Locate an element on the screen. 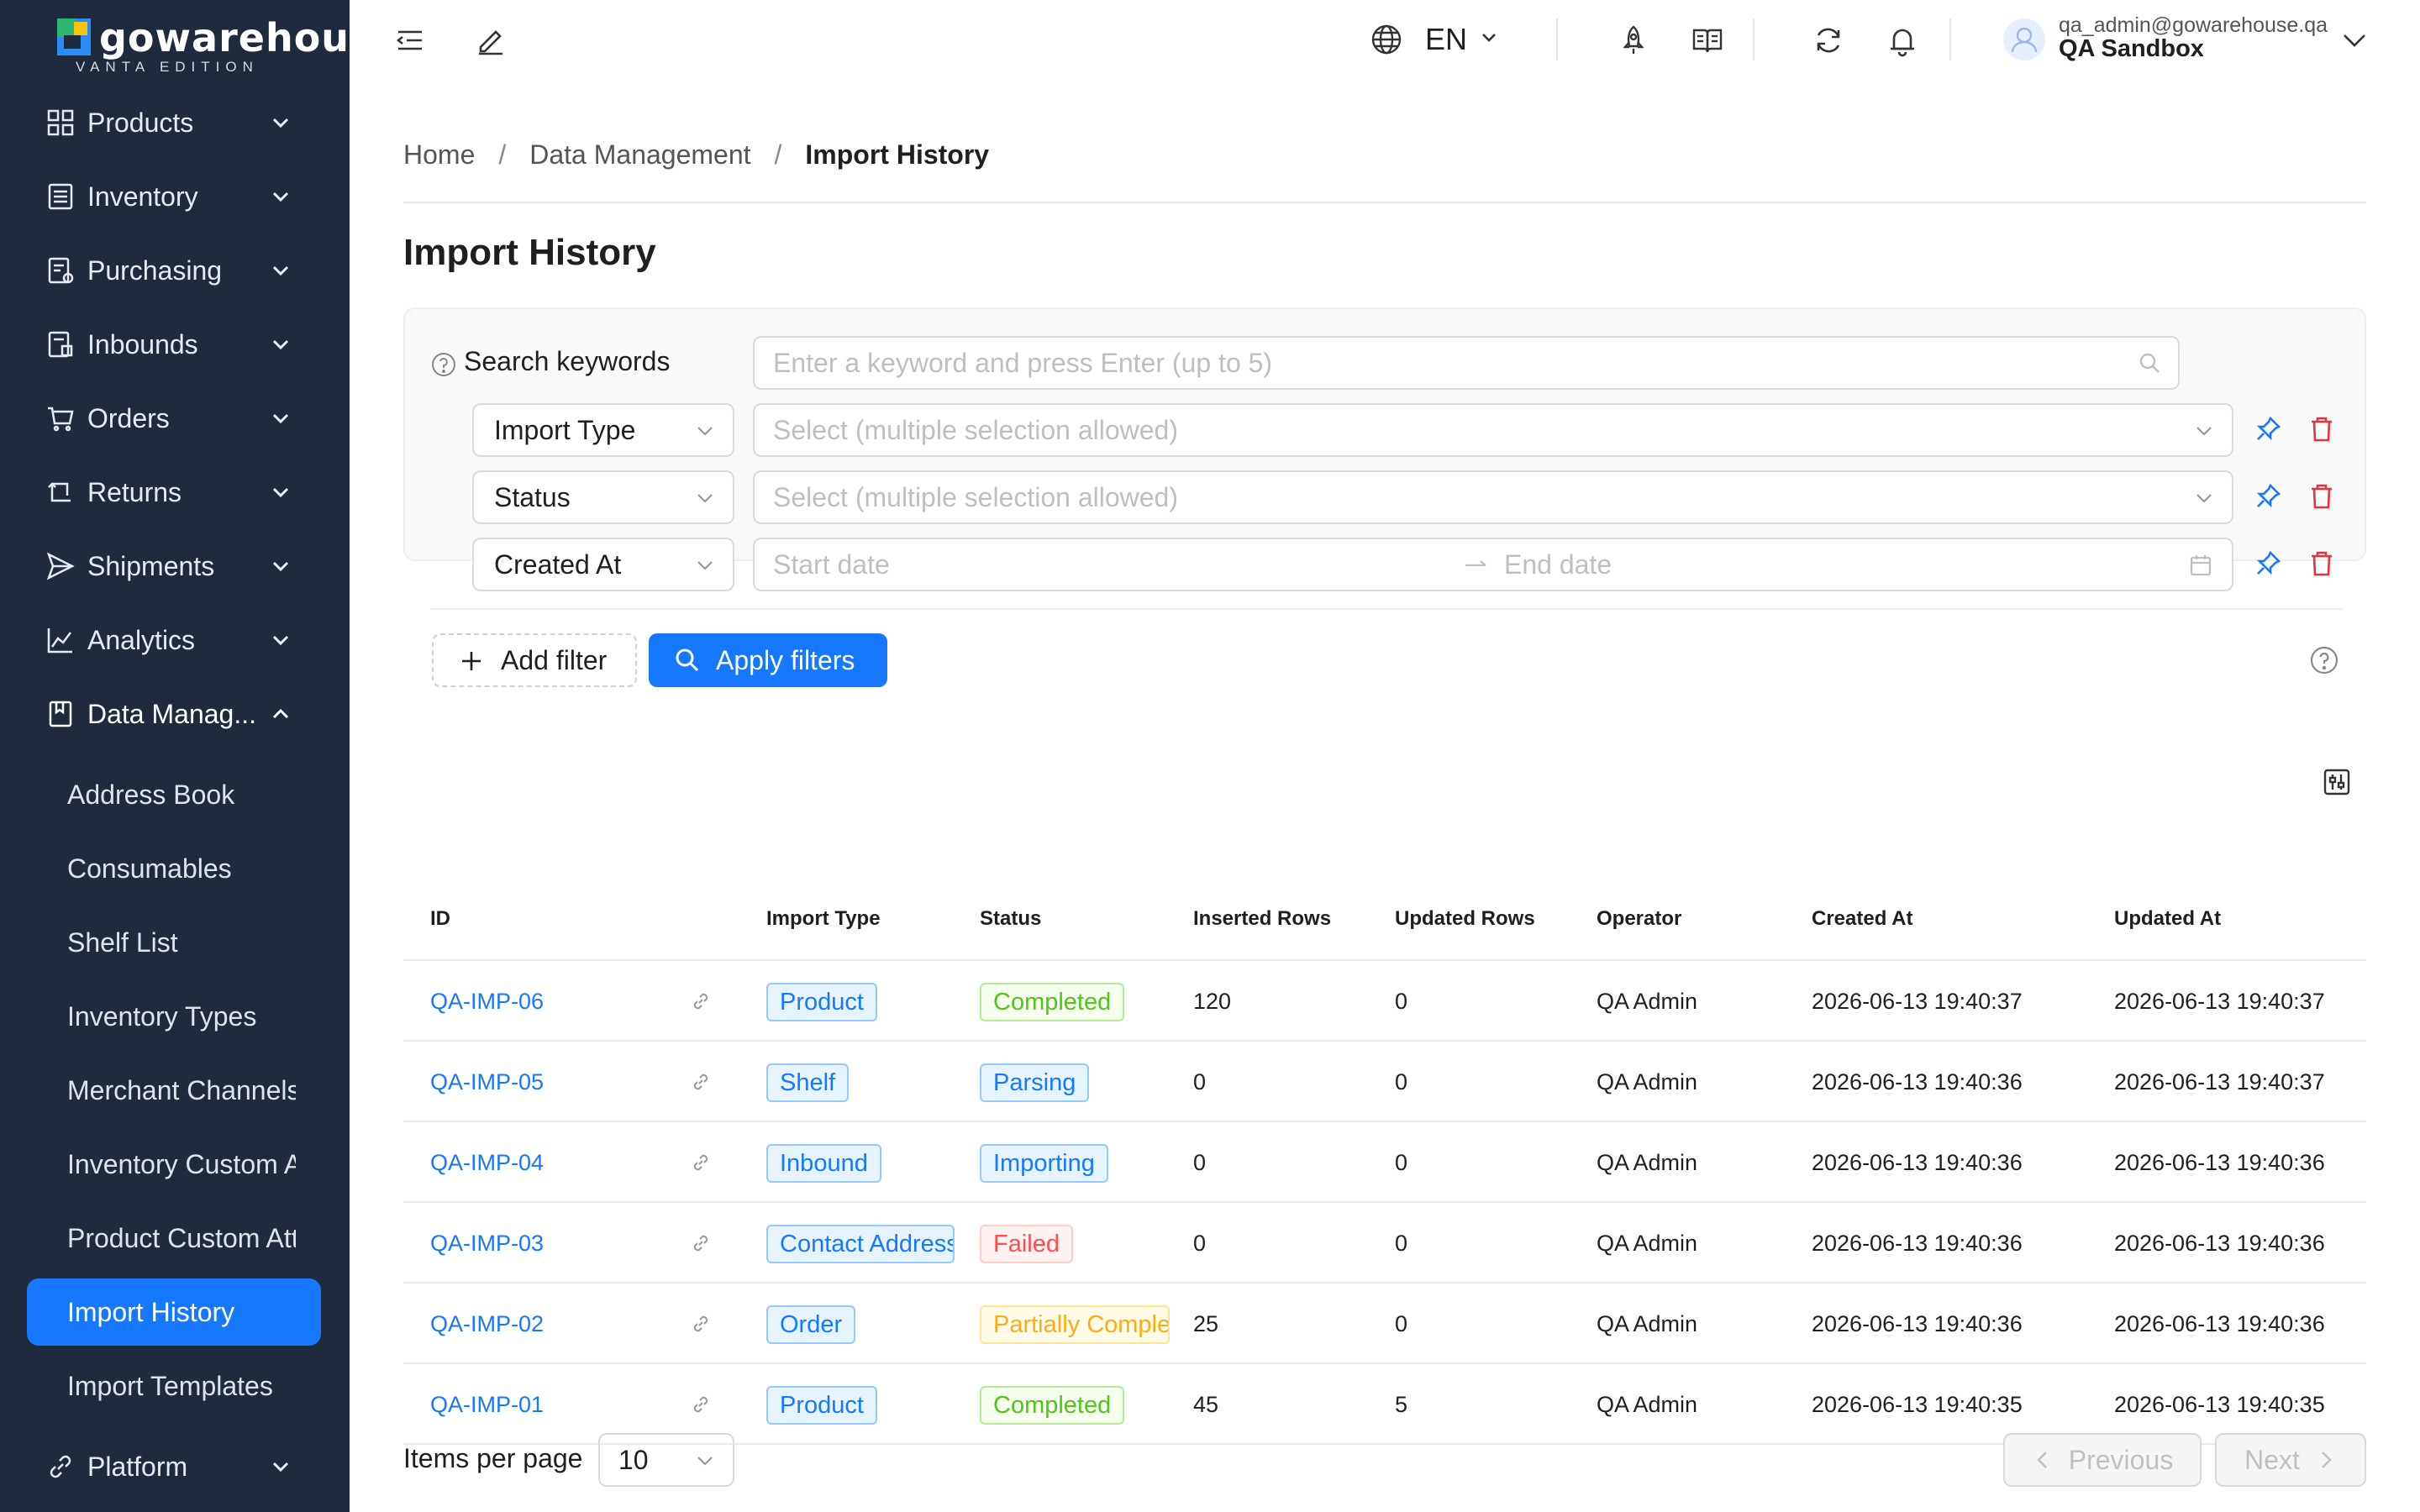  sidebar-subitem-inventory-types: Inventory Types is located at coordinates (175, 1016).